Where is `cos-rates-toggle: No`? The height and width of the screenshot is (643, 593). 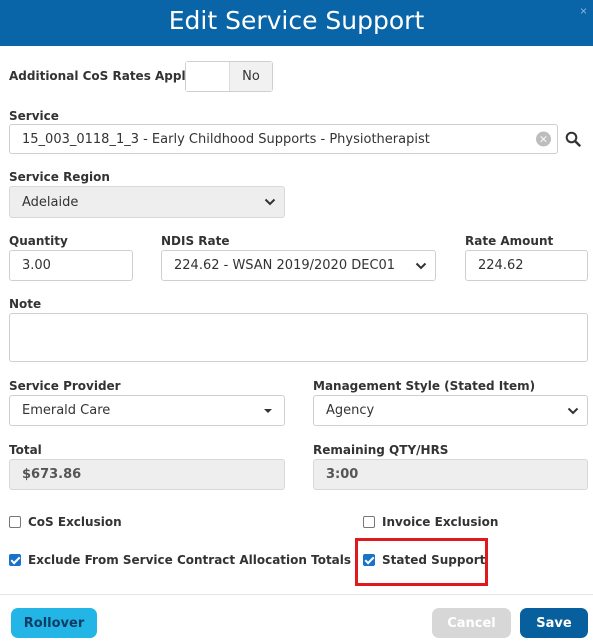
cos-rates-toggle: No is located at coordinates (229, 76).